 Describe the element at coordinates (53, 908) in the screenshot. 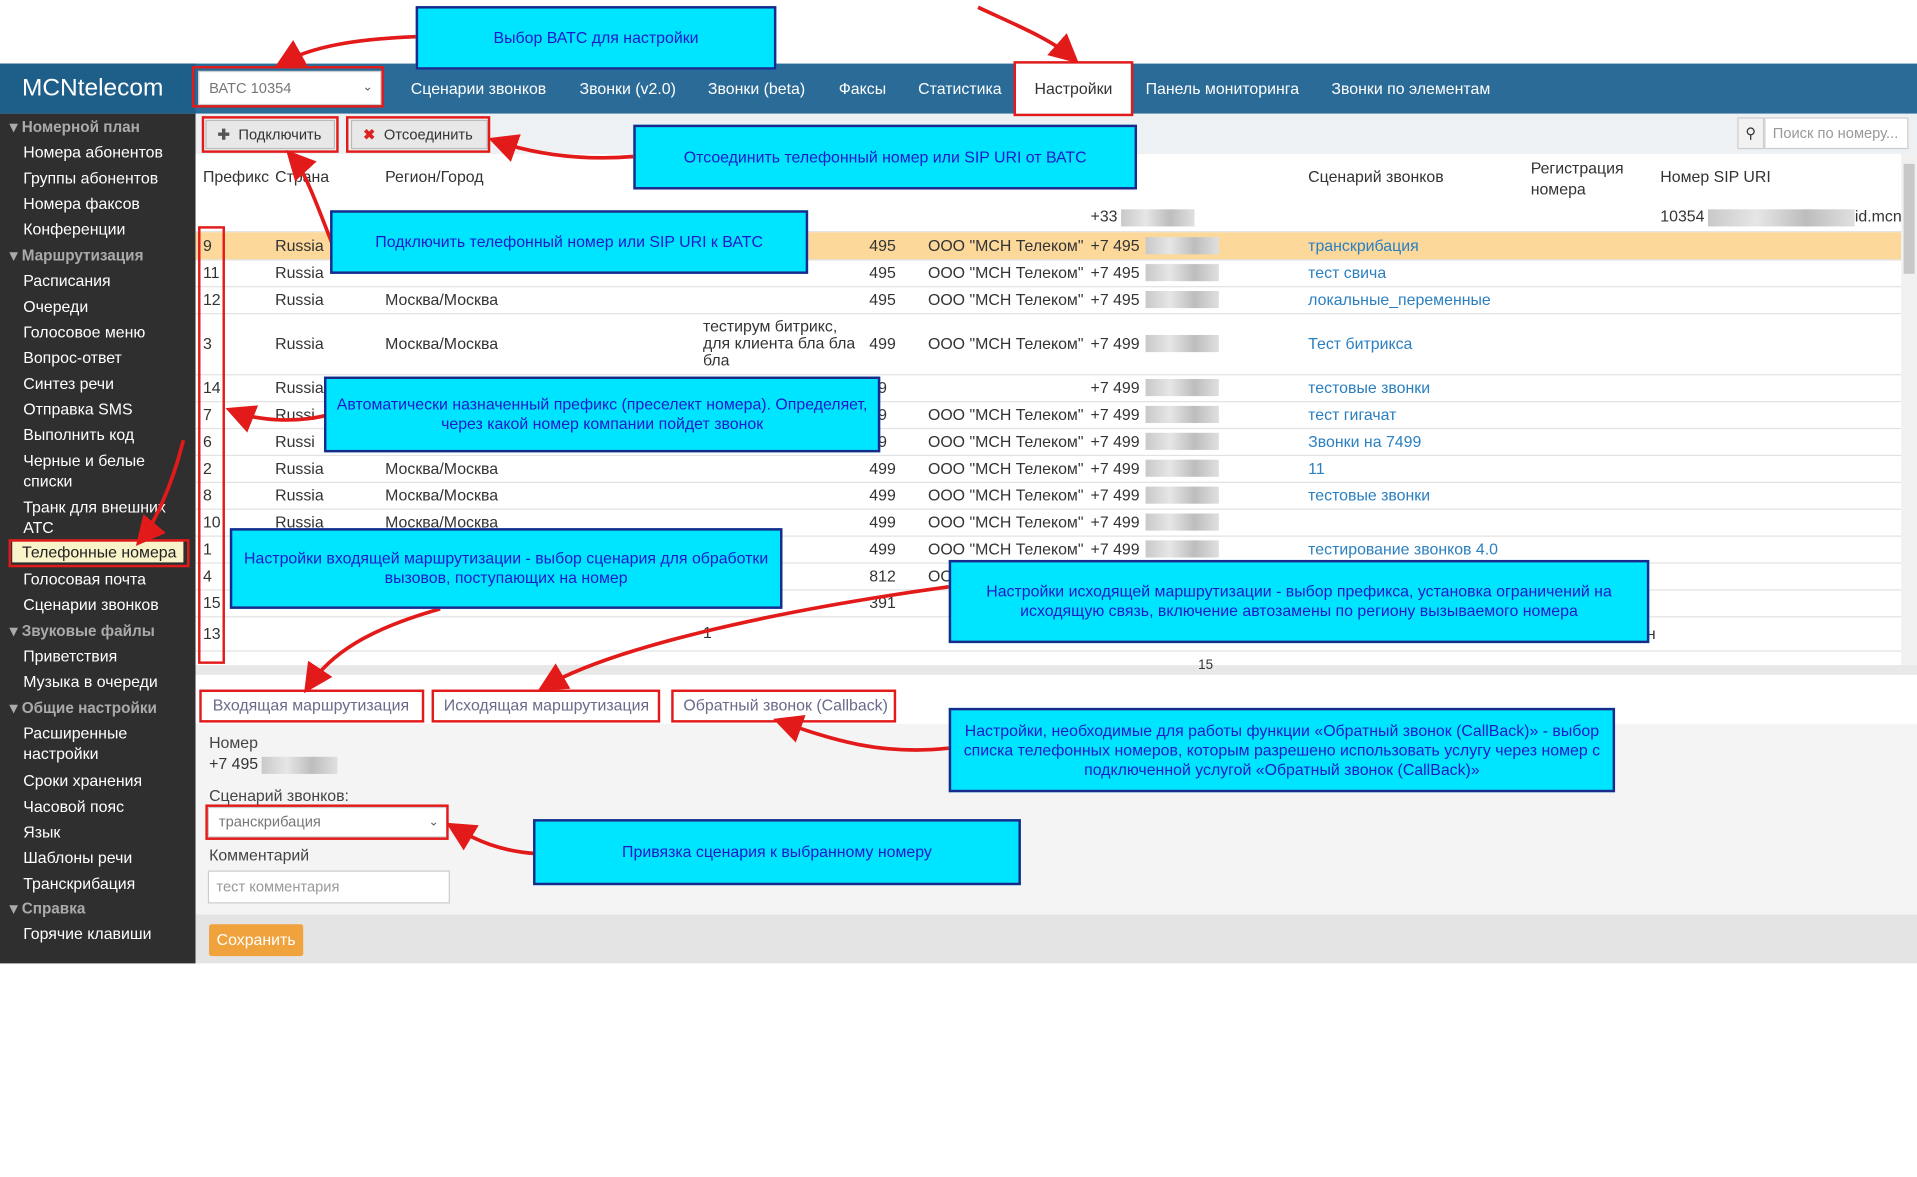

I see `sidebar-section-label: Справка` at that location.